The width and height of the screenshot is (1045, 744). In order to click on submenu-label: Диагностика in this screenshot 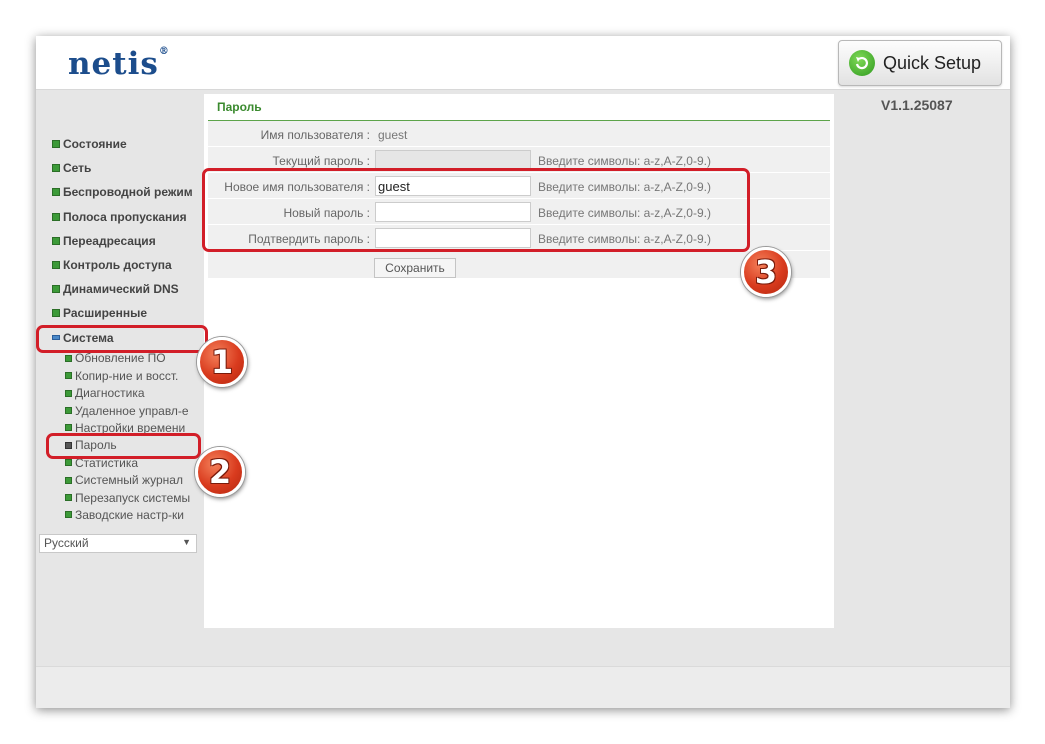, I will do `click(110, 393)`.